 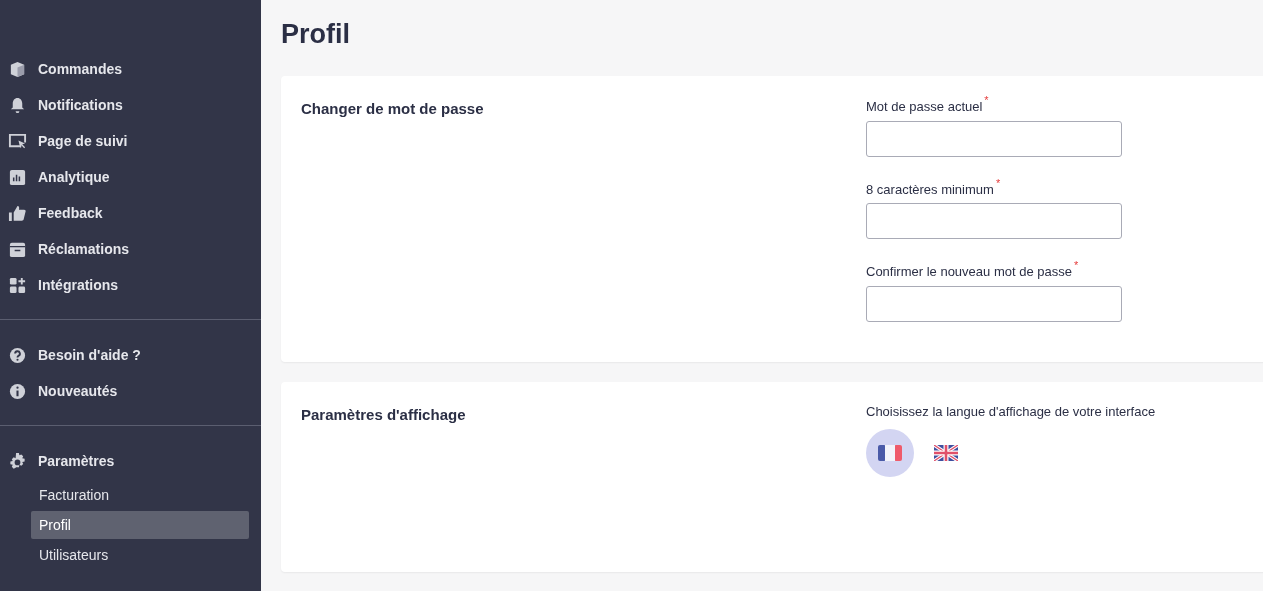 I want to click on field-label: 8 caractères minimum, so click(x=930, y=189).